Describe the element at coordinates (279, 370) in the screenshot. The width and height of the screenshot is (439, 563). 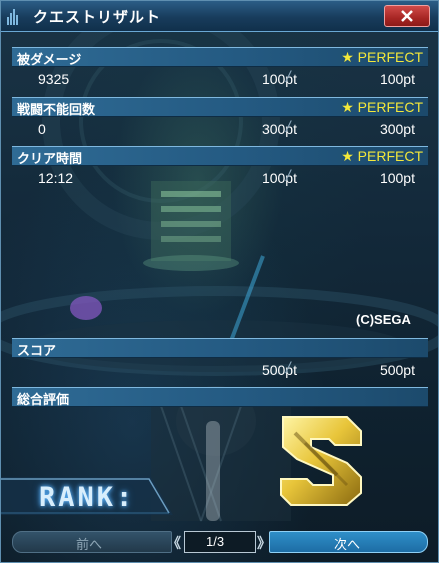
I see `score-points: 500pt` at that location.